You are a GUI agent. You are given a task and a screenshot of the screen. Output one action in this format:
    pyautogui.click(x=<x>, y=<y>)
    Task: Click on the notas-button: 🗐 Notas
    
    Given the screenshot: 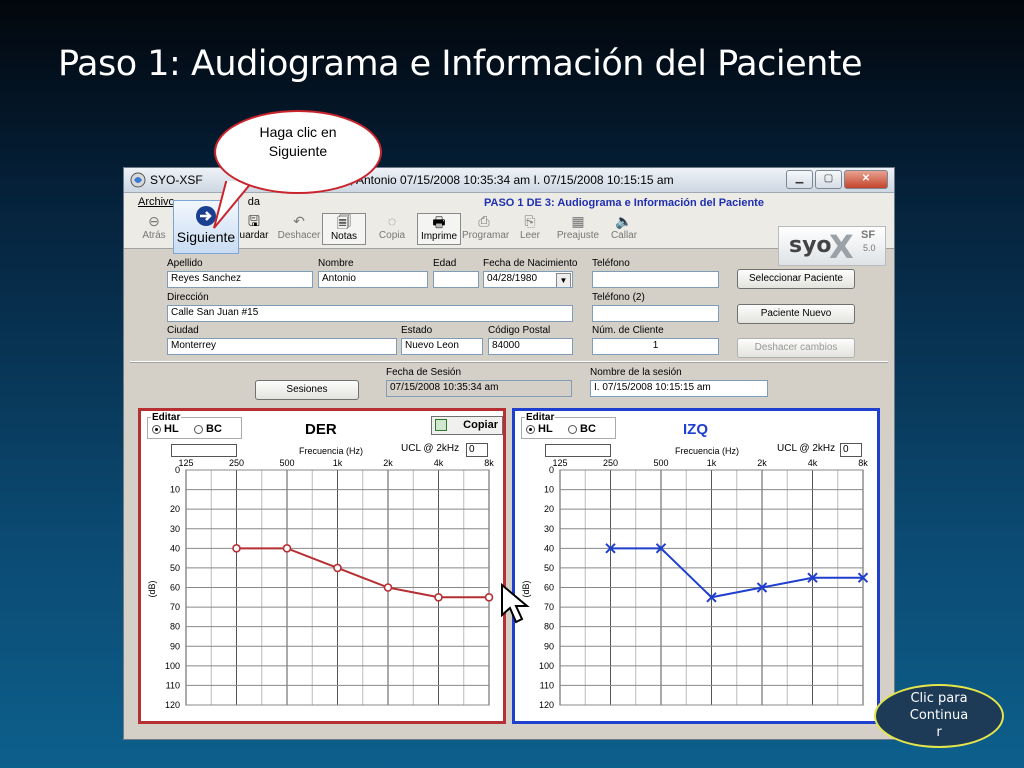 What is the action you would take?
    pyautogui.click(x=344, y=229)
    